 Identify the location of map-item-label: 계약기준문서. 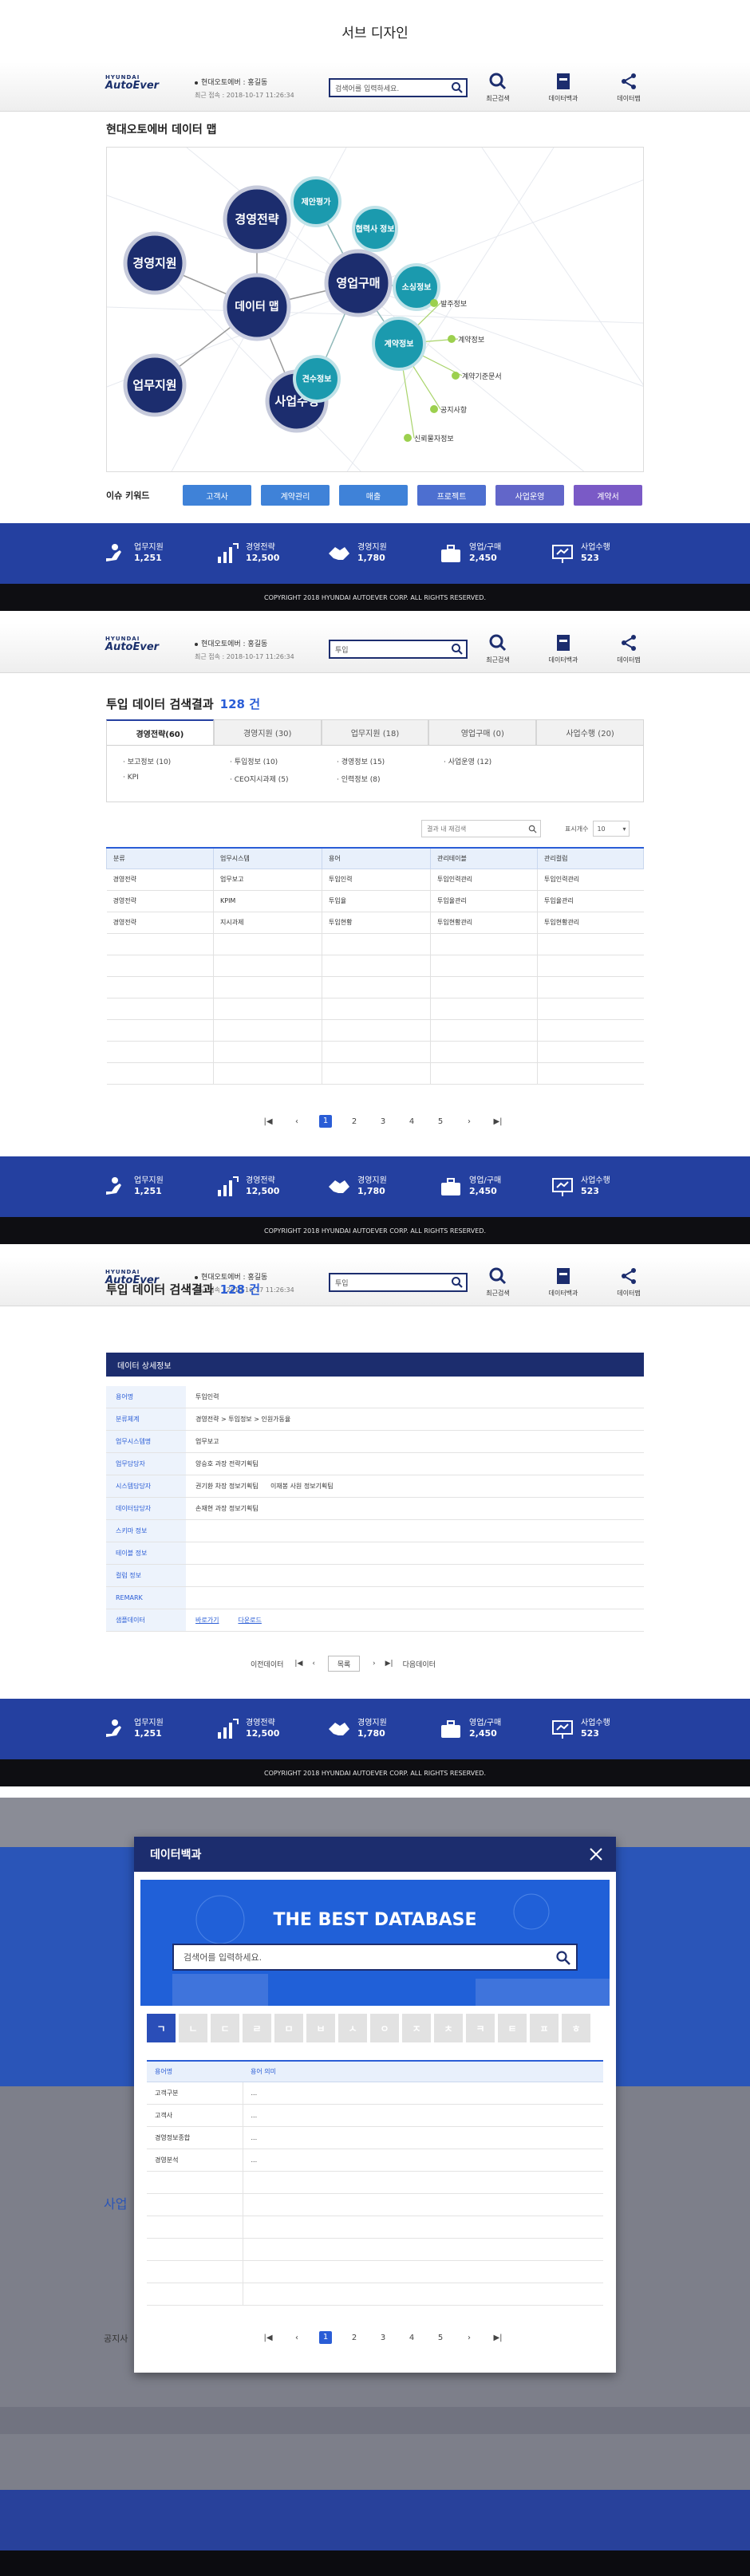
(482, 376).